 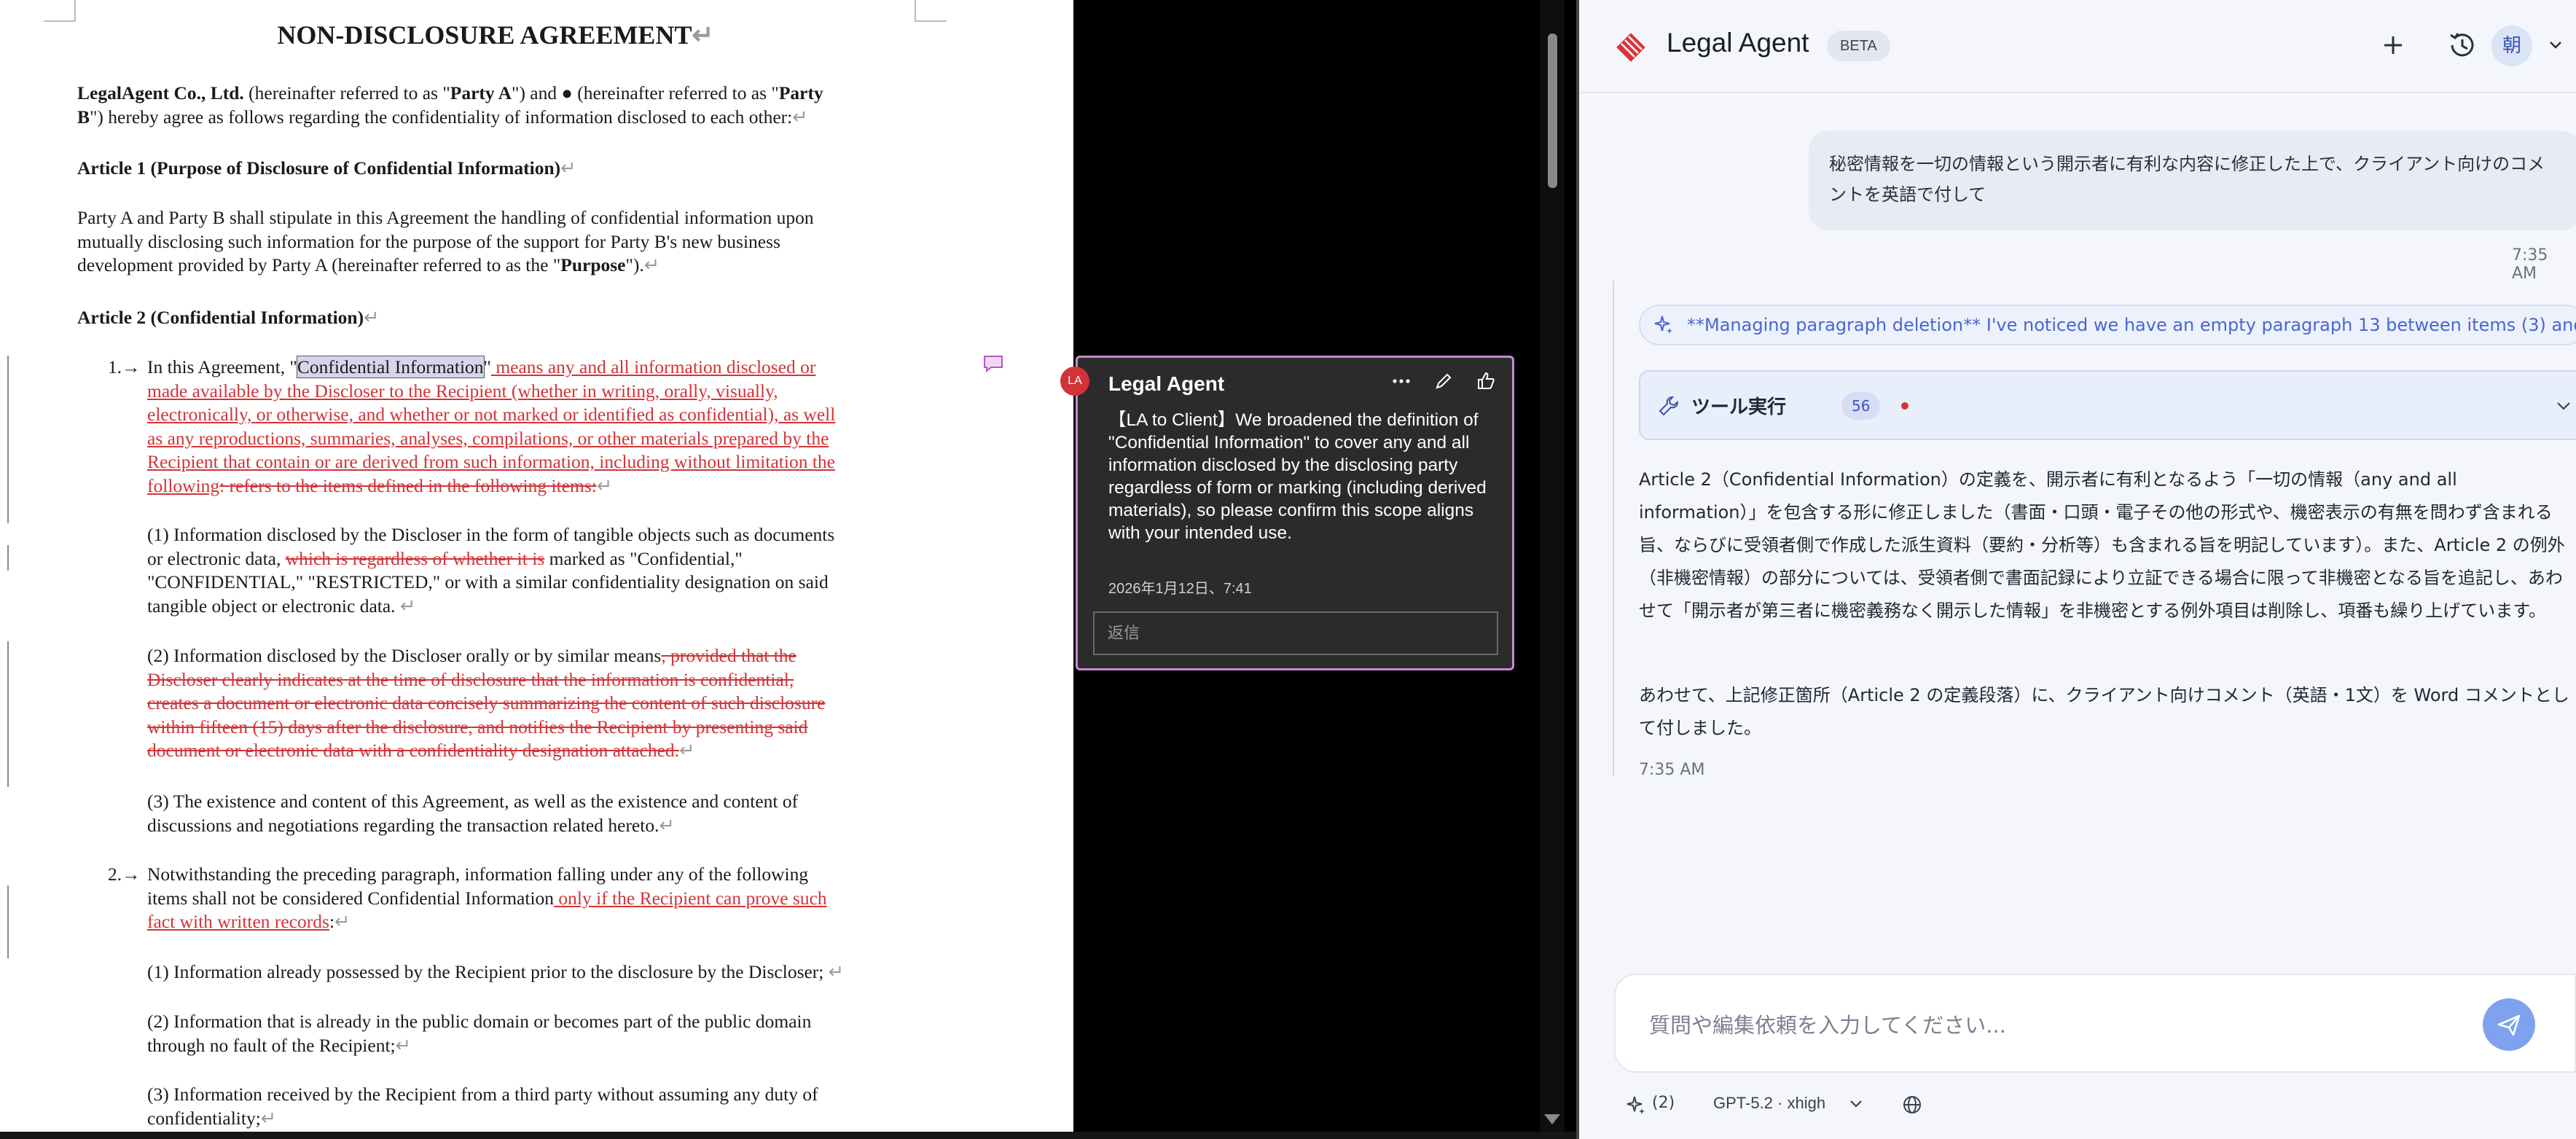 I want to click on send-icon, so click(x=2509, y=1025).